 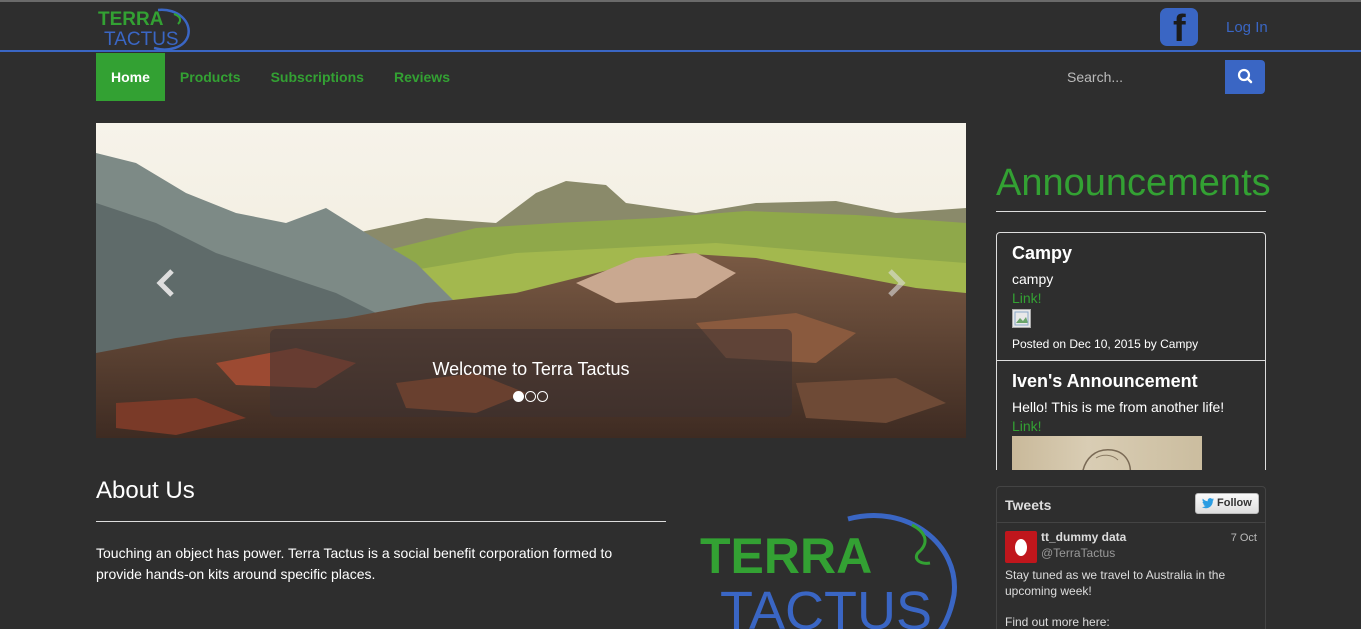 What do you see at coordinates (1021, 318) in the screenshot?
I see `broken-image-icon` at bounding box center [1021, 318].